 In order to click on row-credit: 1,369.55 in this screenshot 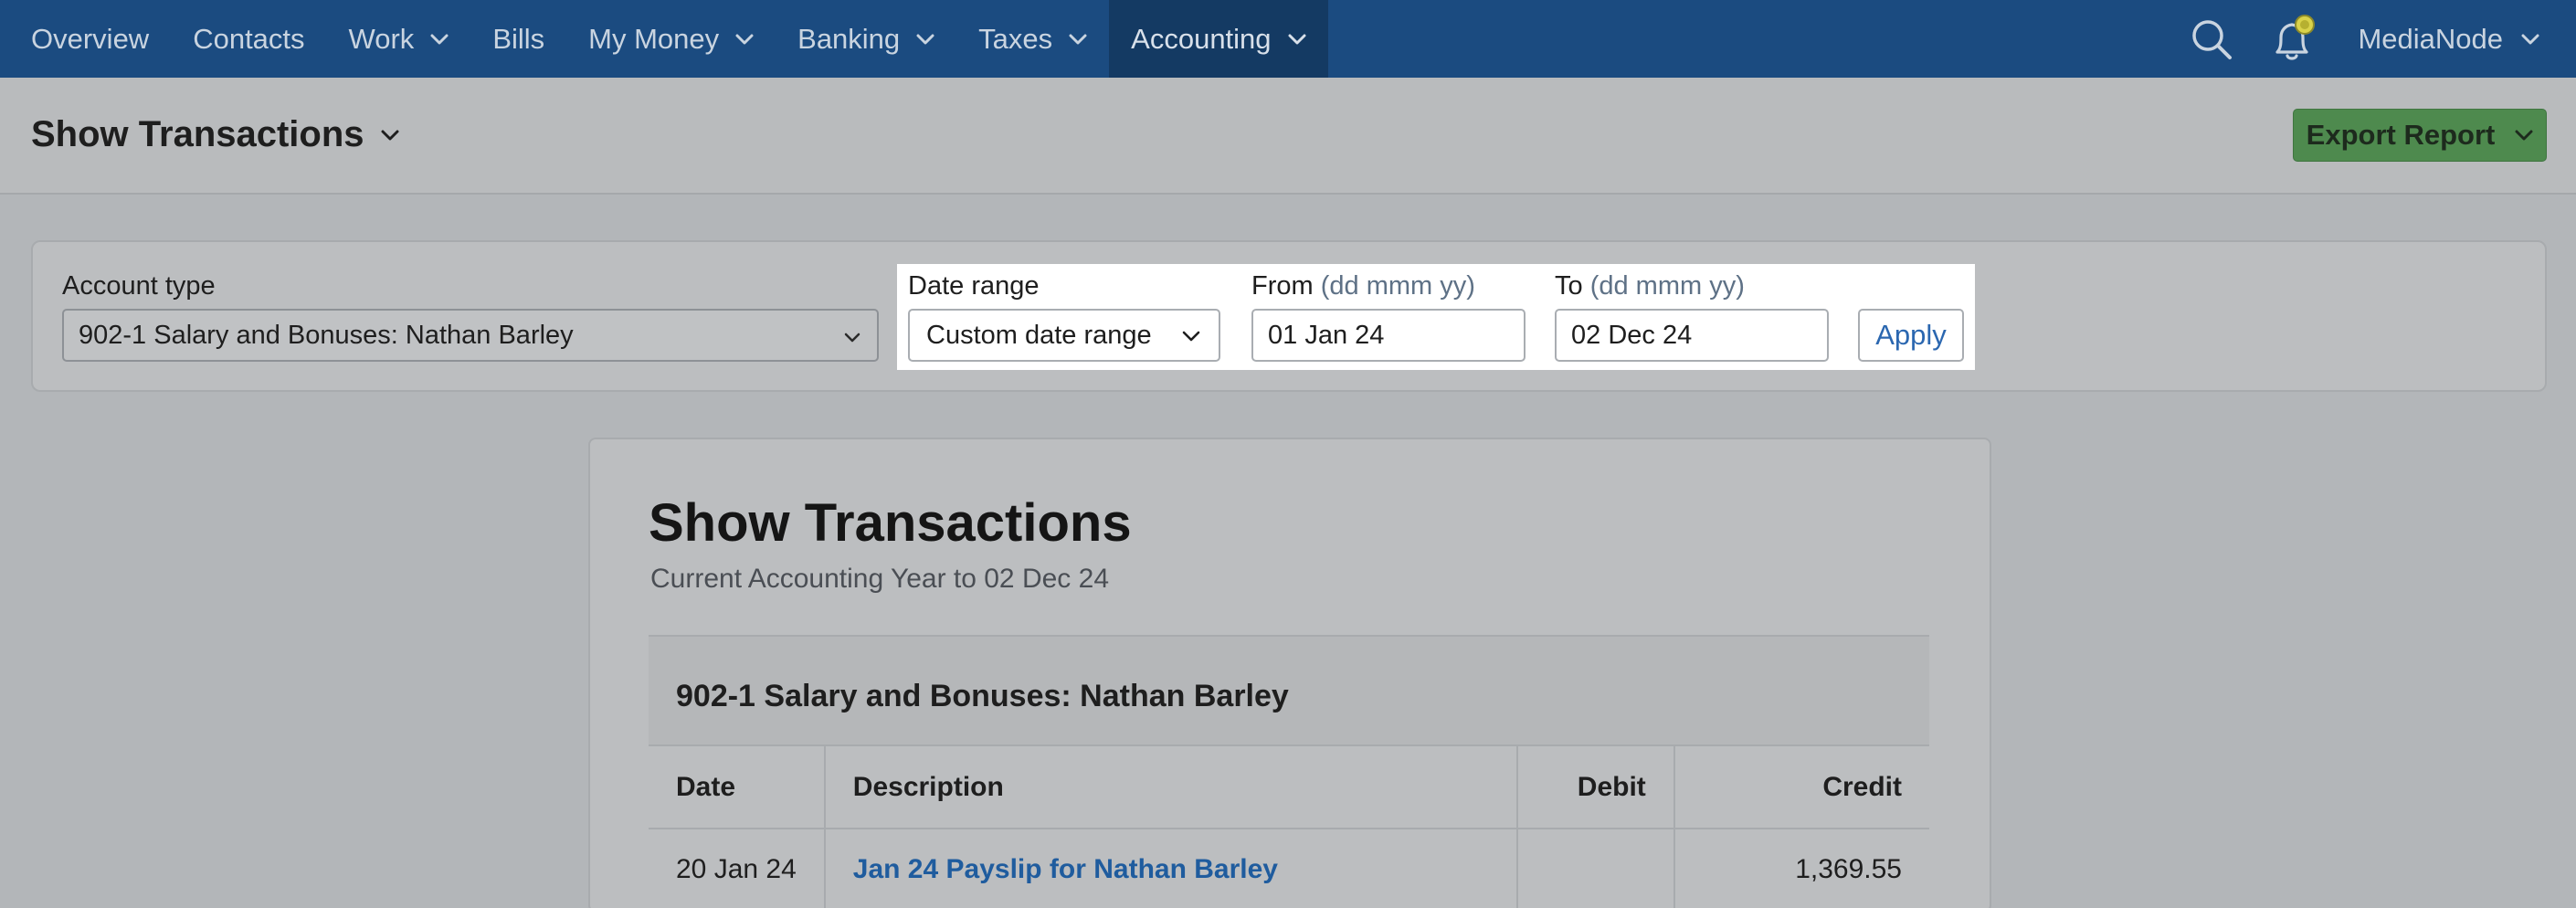, I will do `click(1801, 868)`.